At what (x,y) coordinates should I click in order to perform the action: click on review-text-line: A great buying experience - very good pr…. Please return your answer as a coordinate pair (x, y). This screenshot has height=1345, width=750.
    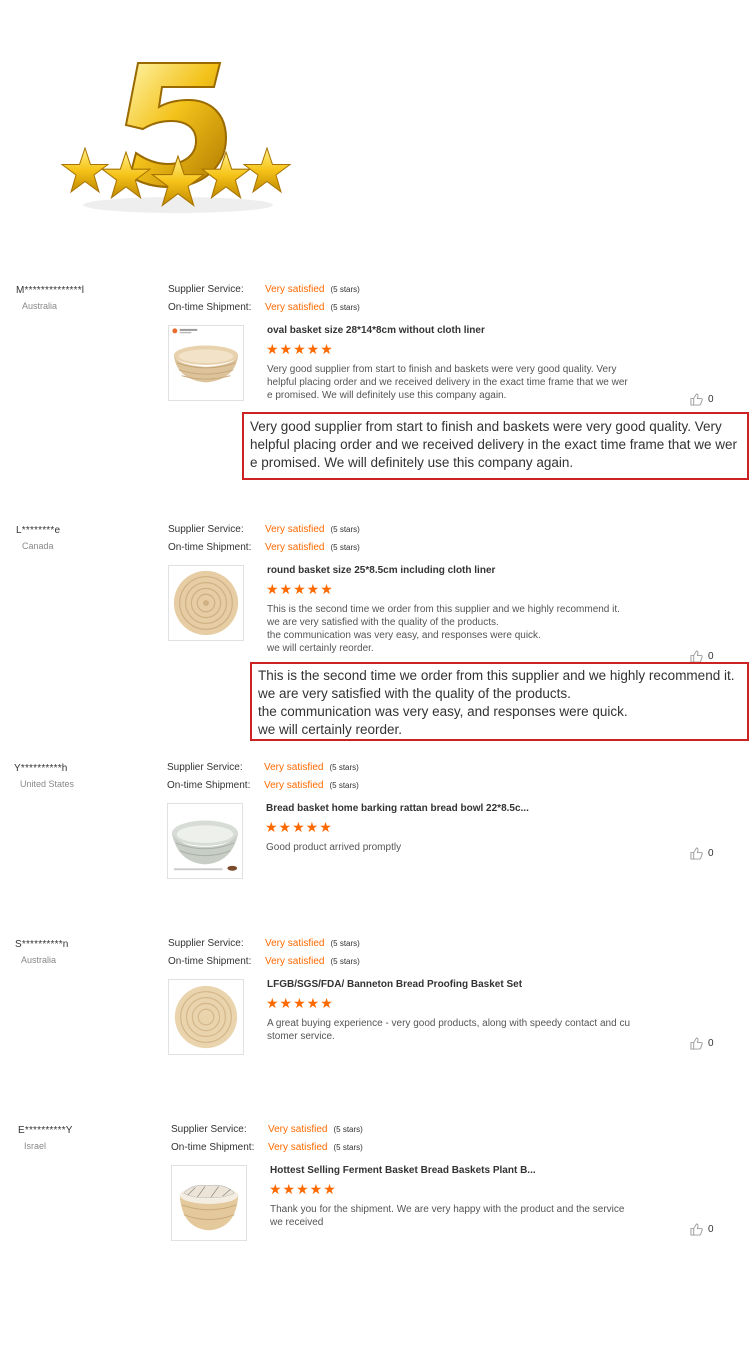
    Looking at the image, I should click on (449, 1023).